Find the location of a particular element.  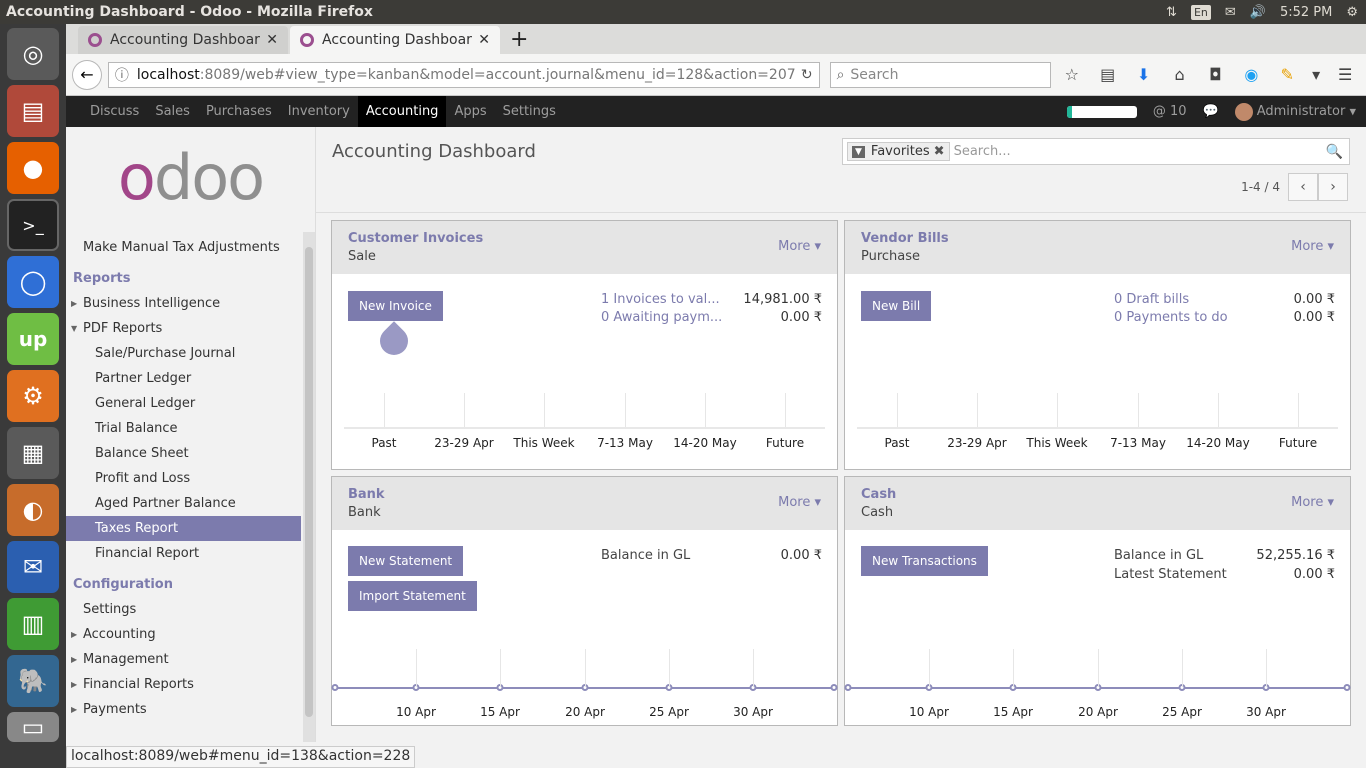

browser-search-box: ⌕ Search is located at coordinates (940, 74).